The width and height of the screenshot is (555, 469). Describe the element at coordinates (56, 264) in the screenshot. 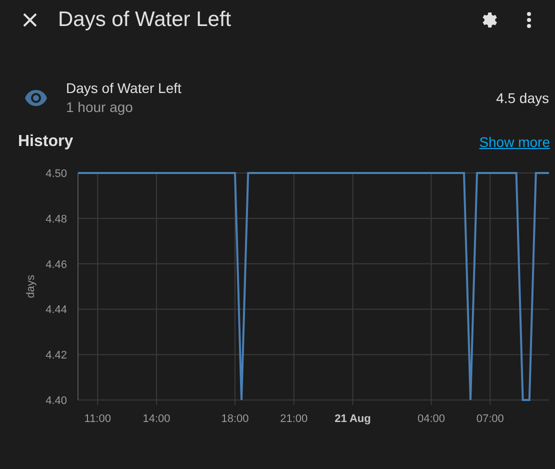

I see `y-tick-label: 4.46` at that location.